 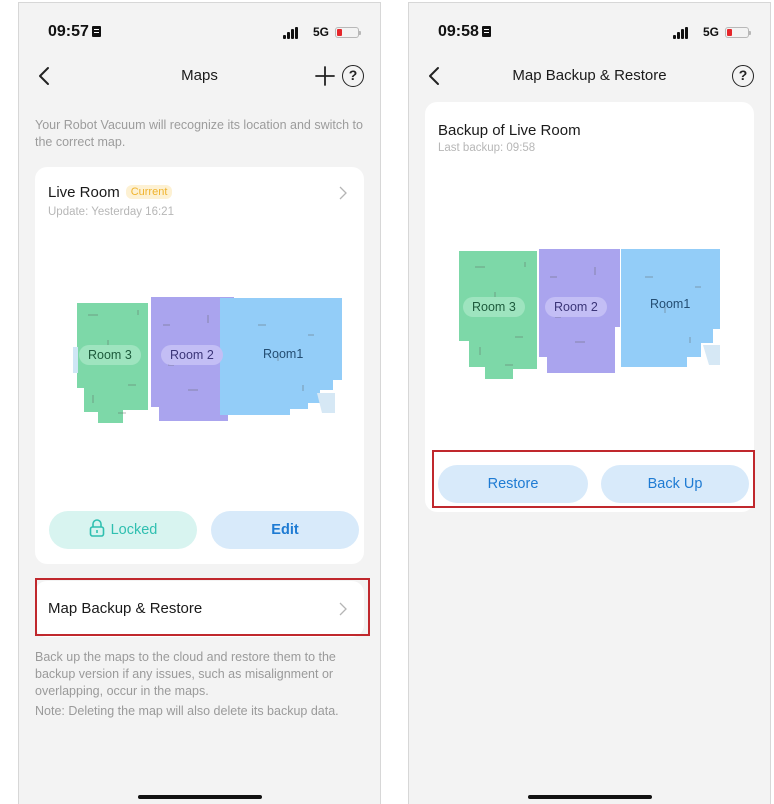 I want to click on lock-icon, so click(x=96, y=528).